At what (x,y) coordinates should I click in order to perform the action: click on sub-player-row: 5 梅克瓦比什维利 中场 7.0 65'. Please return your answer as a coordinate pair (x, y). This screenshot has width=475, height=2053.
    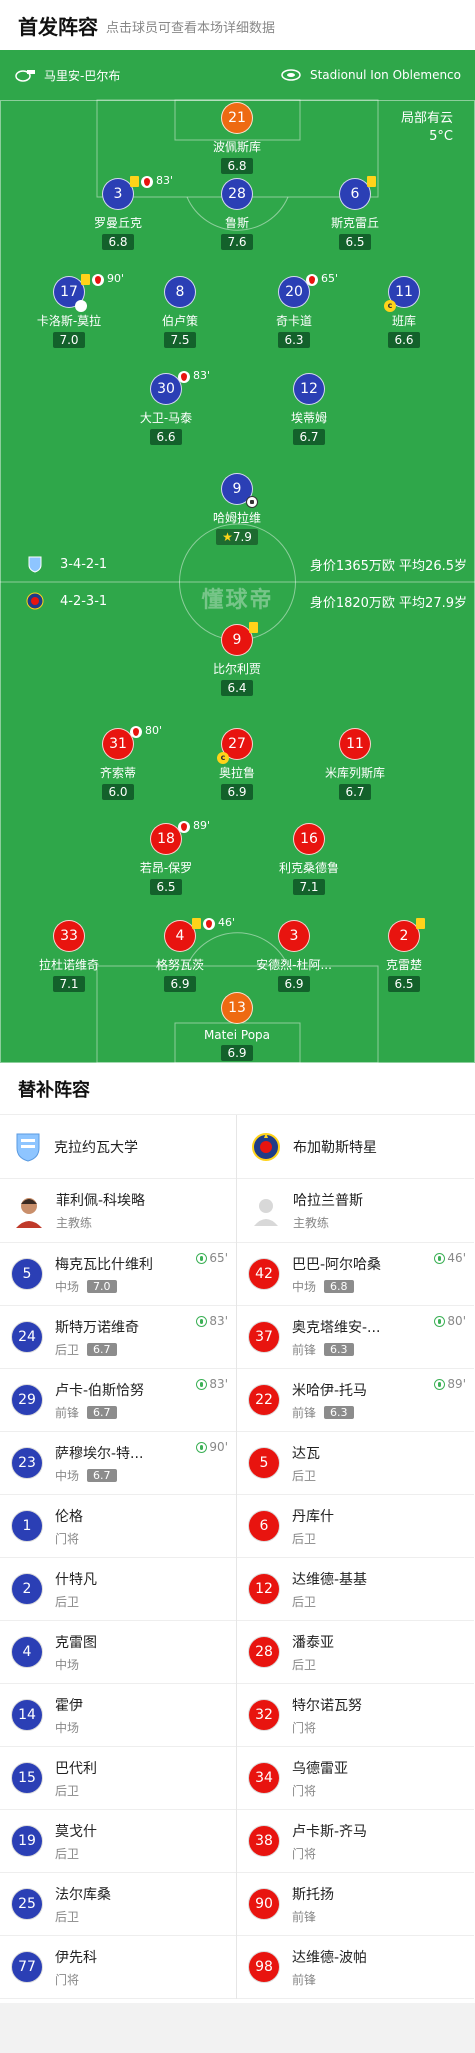
    Looking at the image, I should click on (118, 1274).